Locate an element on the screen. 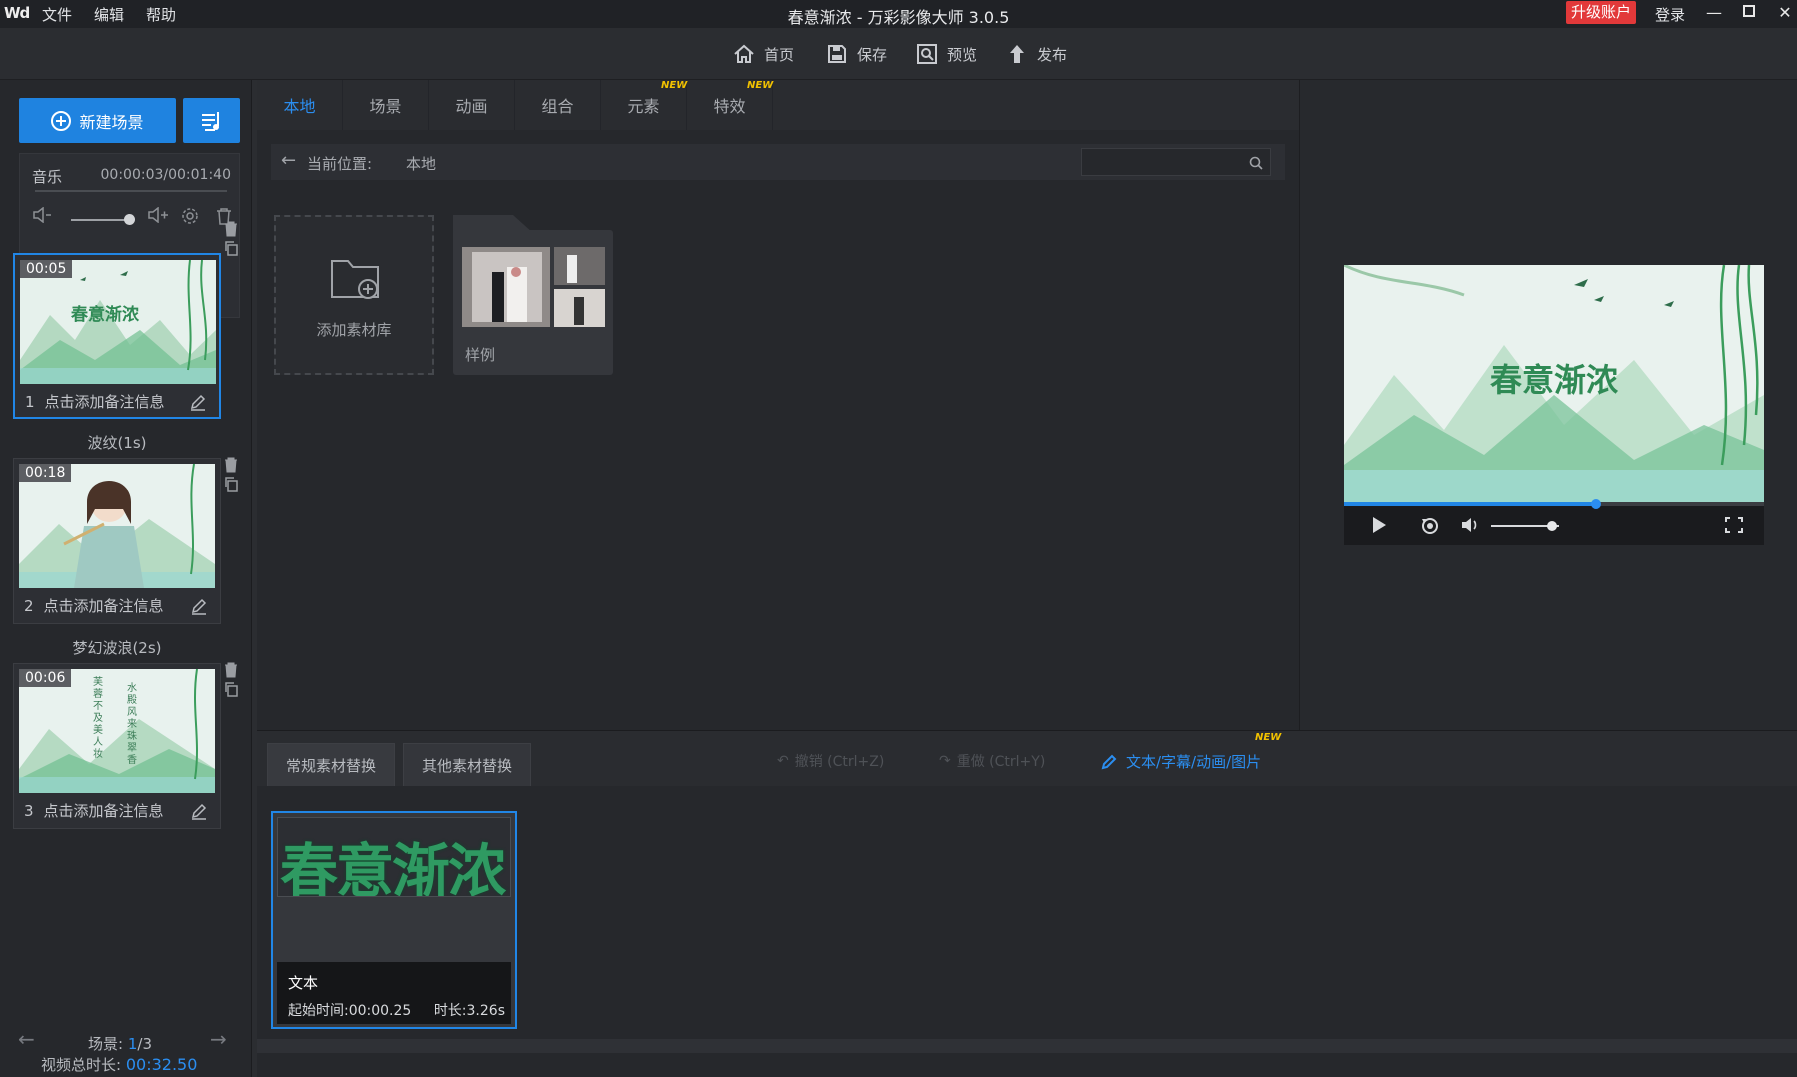  scene-thumbnail: 春意渐浓 is located at coordinates (118, 322).